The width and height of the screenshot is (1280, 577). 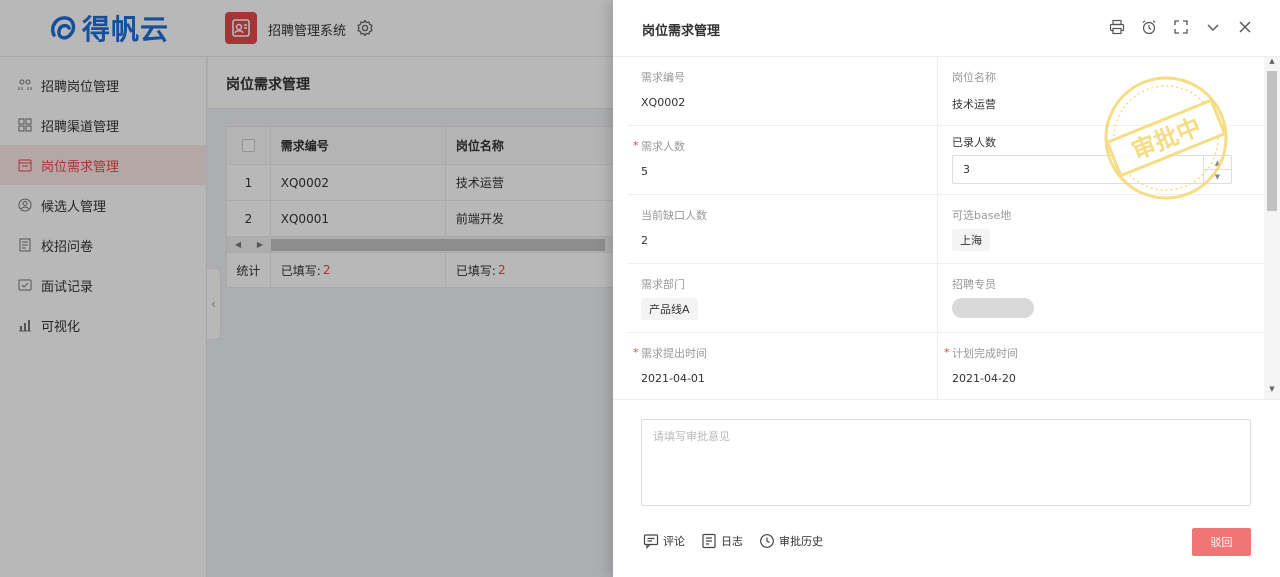 What do you see at coordinates (674, 353) in the screenshot?
I see `field-label: 需求提出时间` at bounding box center [674, 353].